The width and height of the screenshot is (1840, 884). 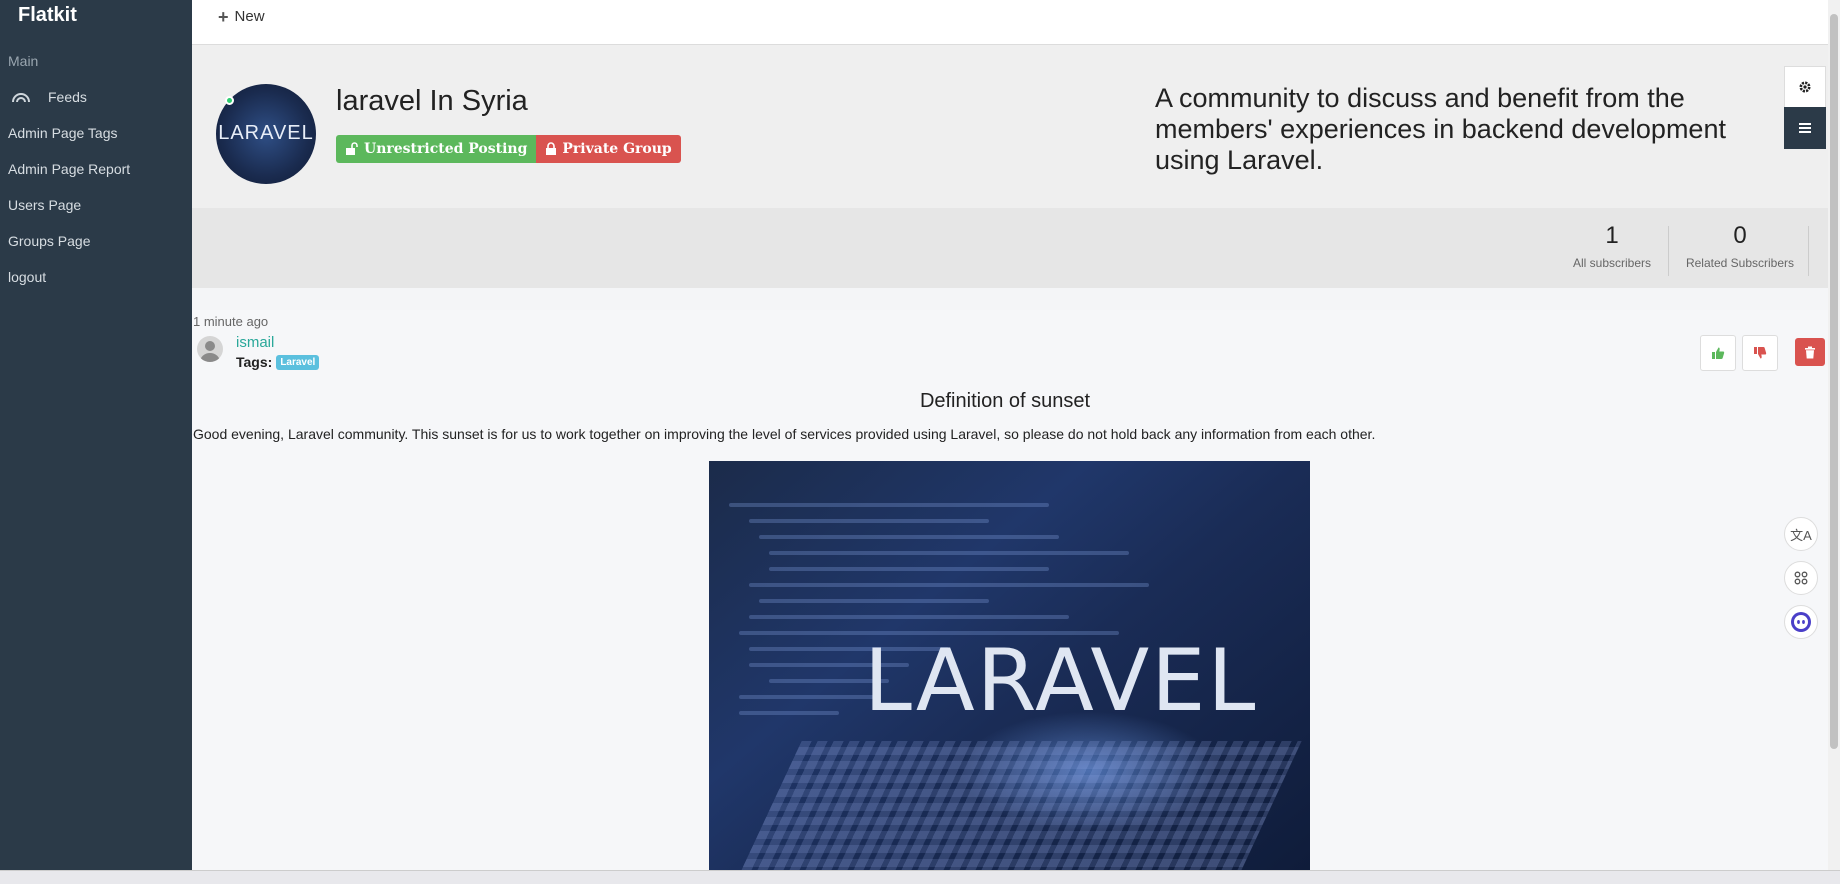 I want to click on trash-icon, so click(x=1810, y=352).